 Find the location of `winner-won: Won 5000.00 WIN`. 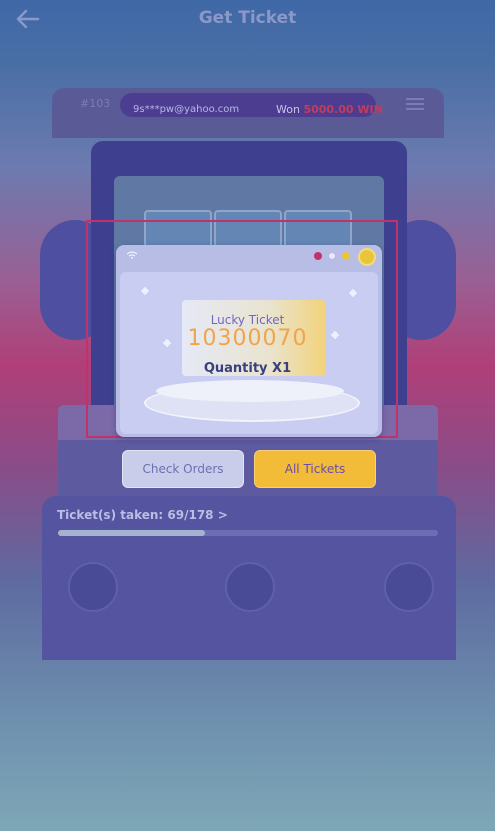

winner-won: Won 5000.00 WIN is located at coordinates (329, 109).